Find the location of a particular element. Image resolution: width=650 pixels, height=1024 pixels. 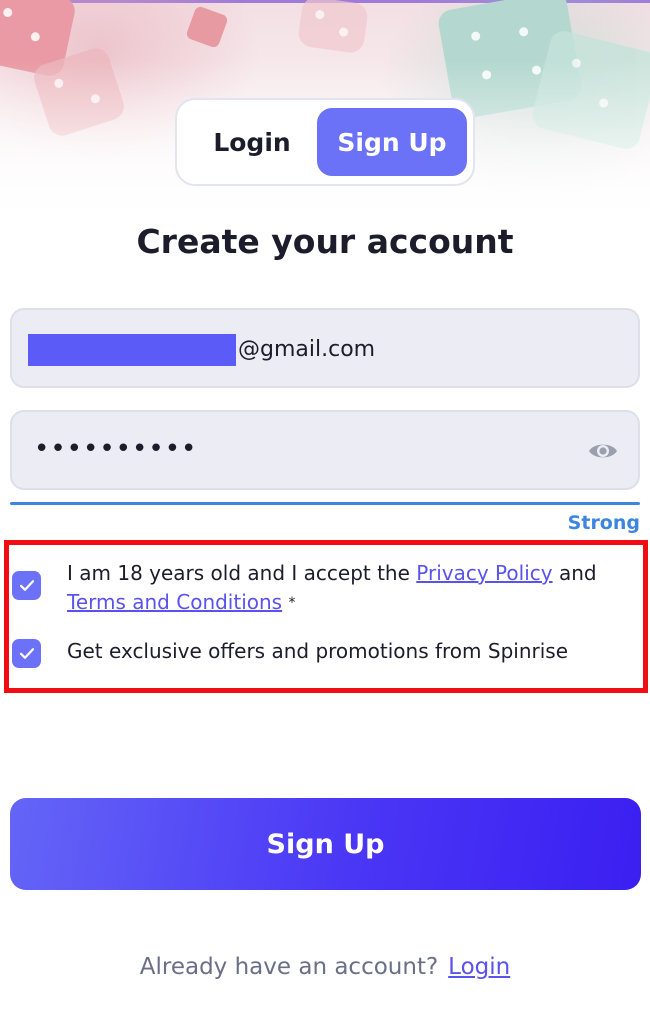

password-masked-value: •••••••••• is located at coordinates (116, 449).